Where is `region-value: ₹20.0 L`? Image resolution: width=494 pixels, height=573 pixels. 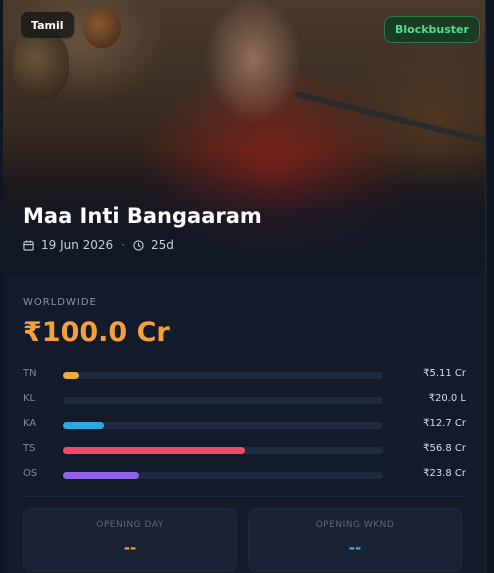 region-value: ₹20.0 L is located at coordinates (447, 398).